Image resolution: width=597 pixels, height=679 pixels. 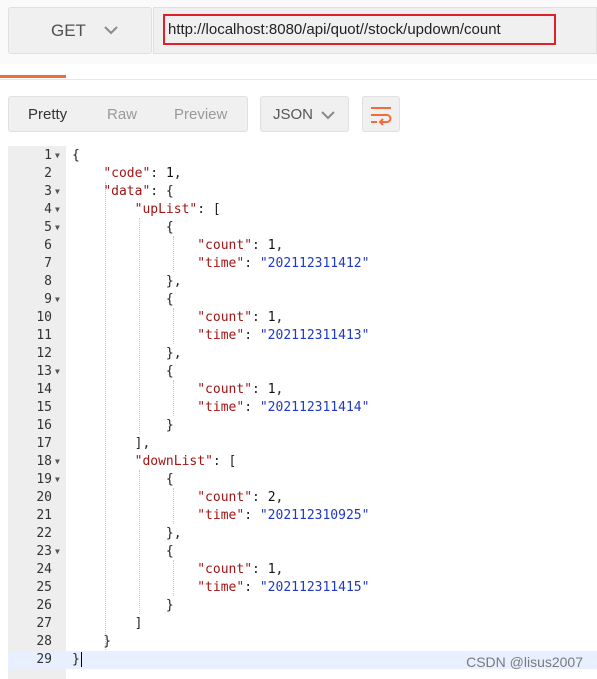 What do you see at coordinates (48, 281) in the screenshot?
I see `line-number: 8` at bounding box center [48, 281].